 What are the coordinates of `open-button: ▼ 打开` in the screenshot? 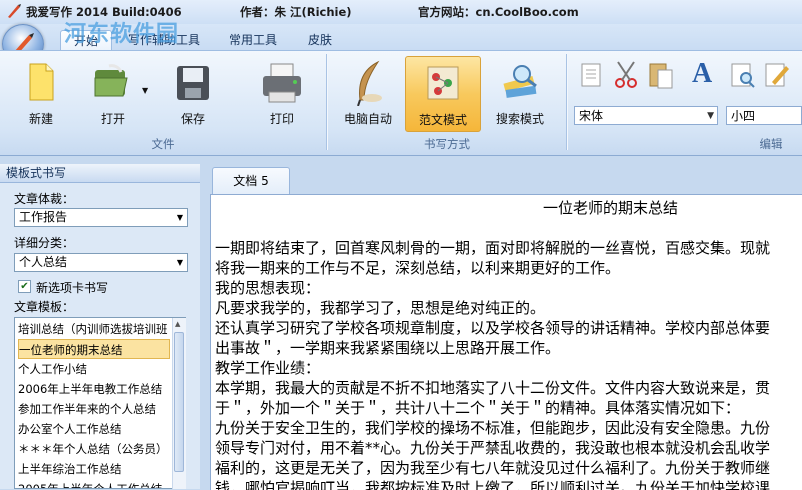 It's located at (118, 93).